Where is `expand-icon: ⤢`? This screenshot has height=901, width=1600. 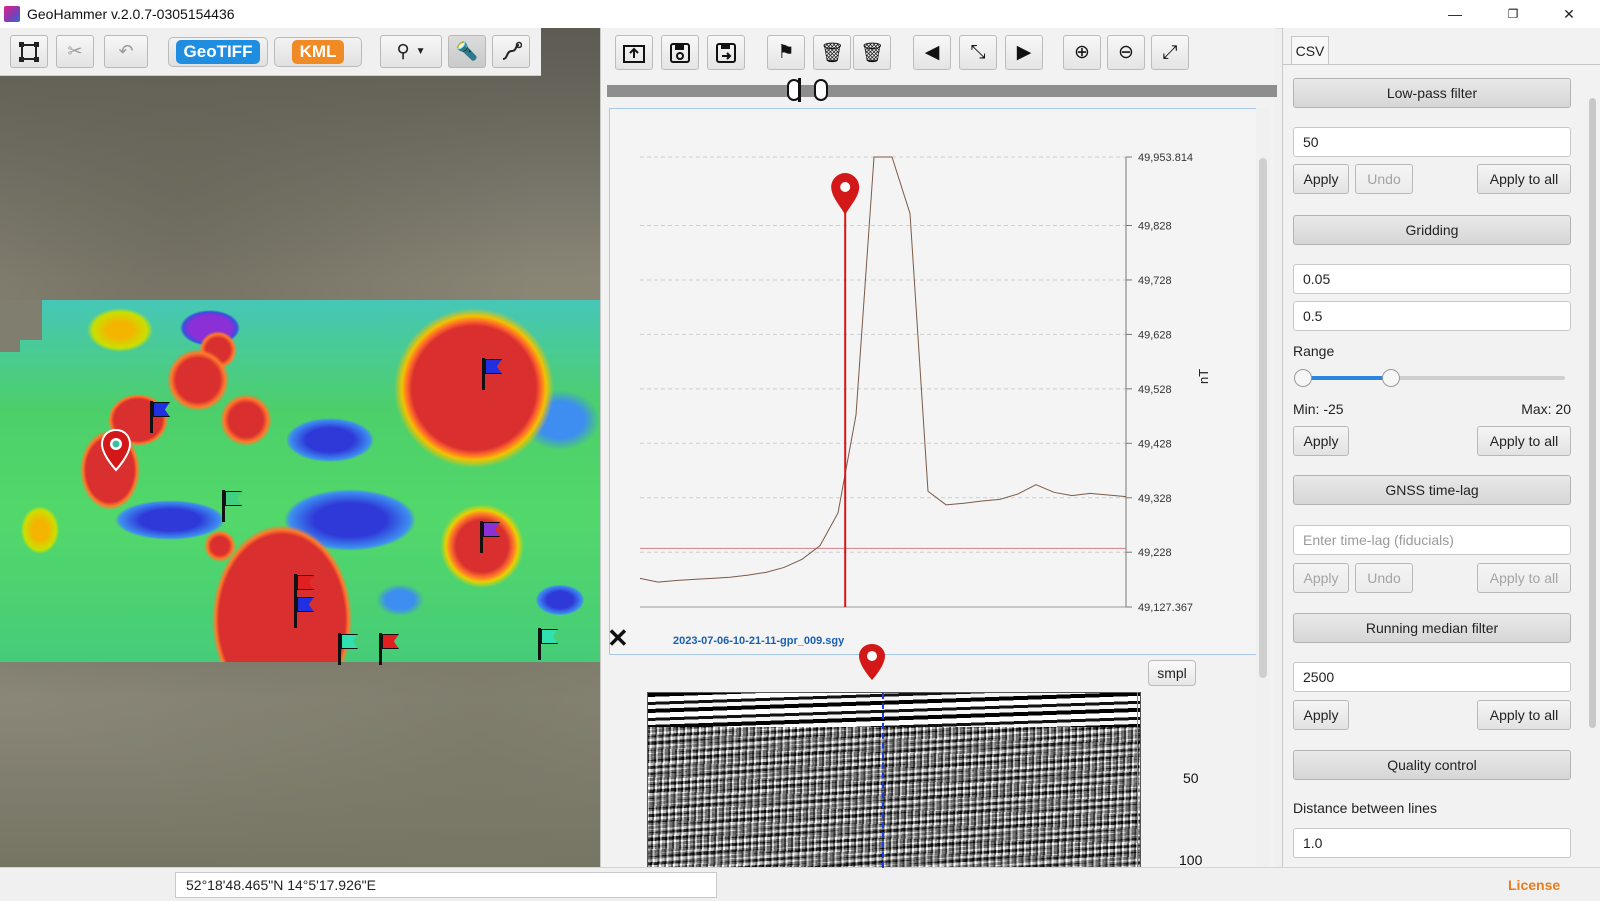
expand-icon: ⤢ is located at coordinates (1170, 52).